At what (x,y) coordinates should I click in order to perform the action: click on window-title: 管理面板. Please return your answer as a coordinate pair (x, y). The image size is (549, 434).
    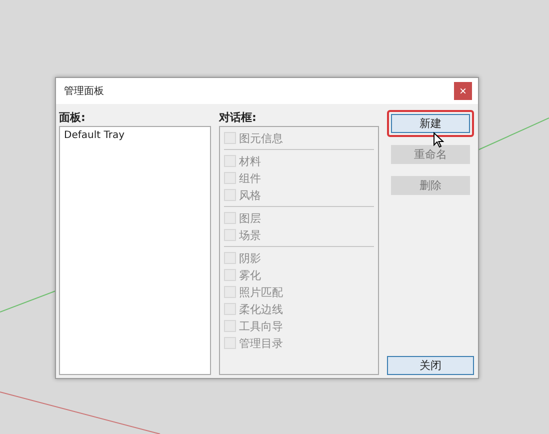
    Looking at the image, I should click on (84, 91).